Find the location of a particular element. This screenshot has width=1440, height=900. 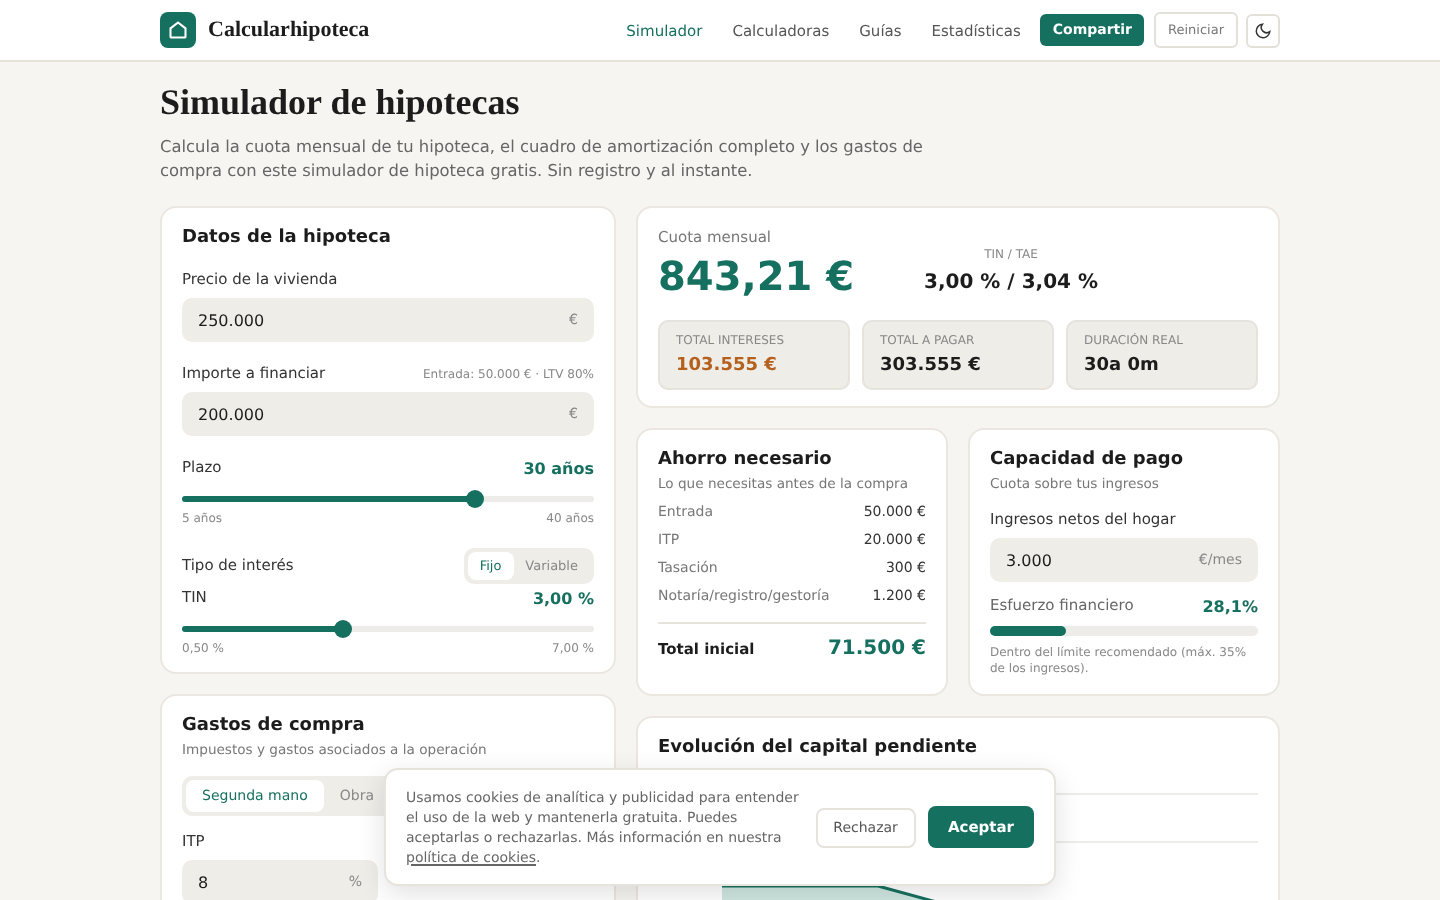

slider-value: 30 años is located at coordinates (558, 468).